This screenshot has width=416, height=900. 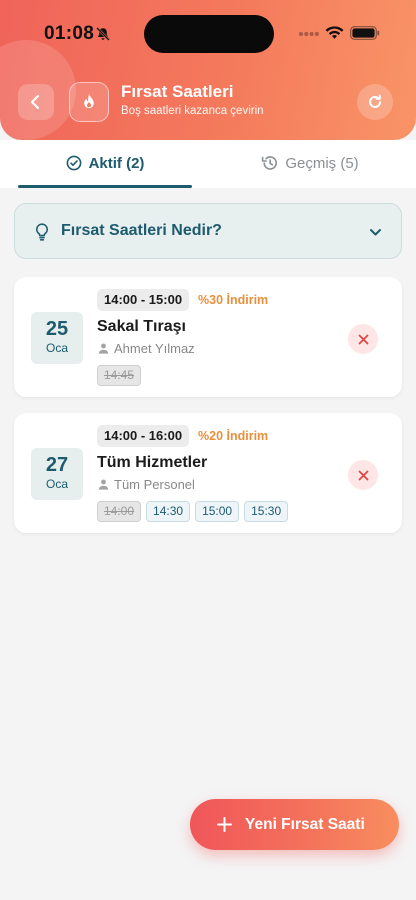 I want to click on date-day: 25, so click(x=57, y=329).